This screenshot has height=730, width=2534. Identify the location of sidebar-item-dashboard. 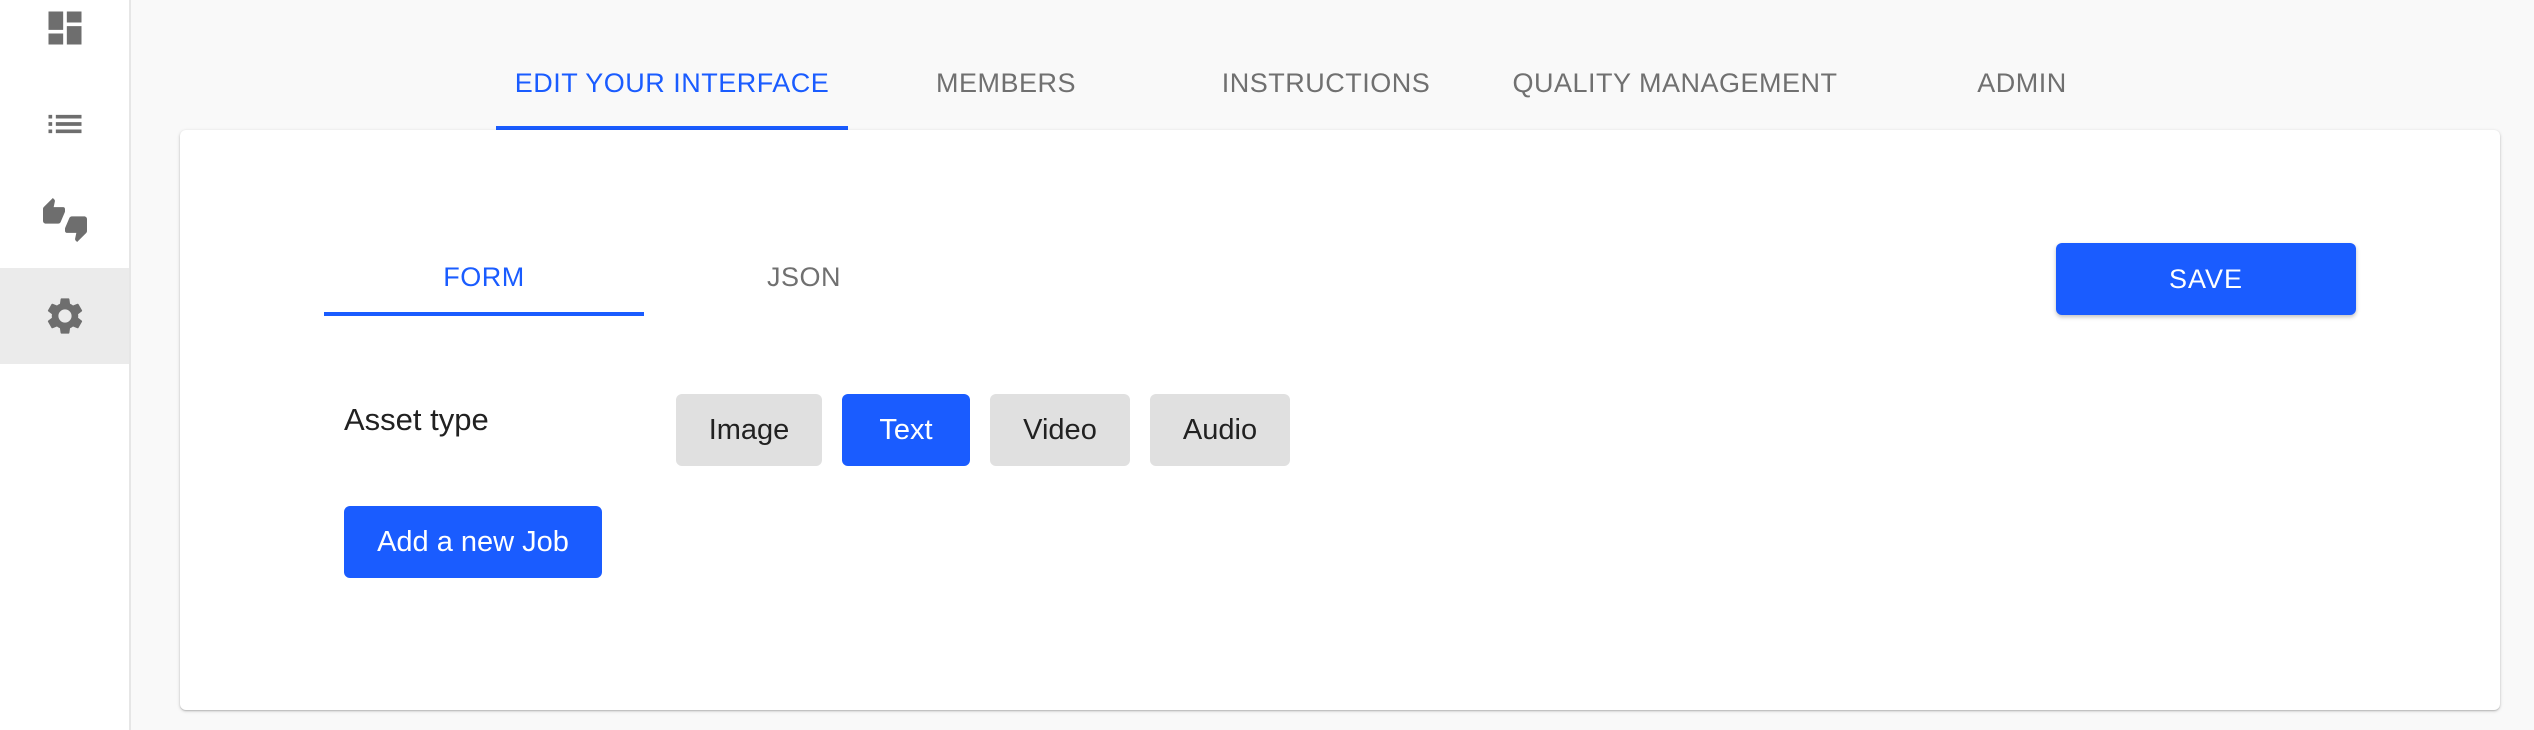
(64, 38).